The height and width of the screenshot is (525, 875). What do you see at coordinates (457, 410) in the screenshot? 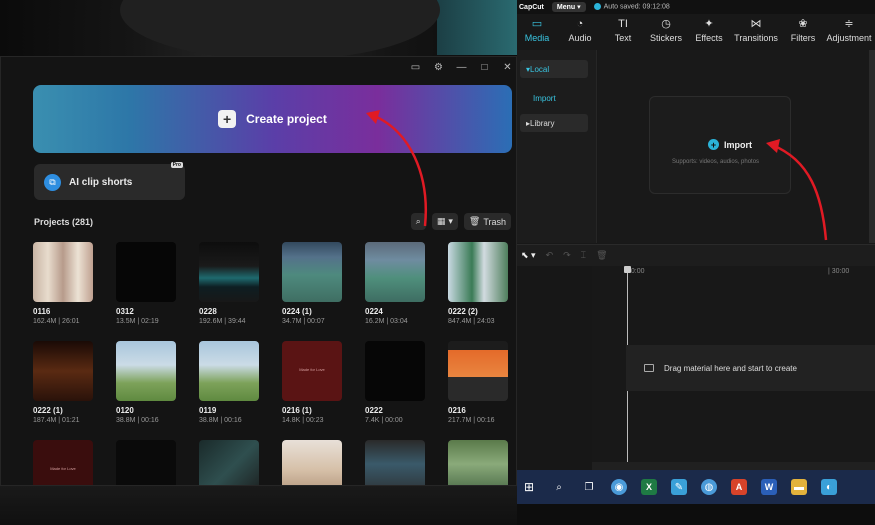
I see `project-name: 0216` at bounding box center [457, 410].